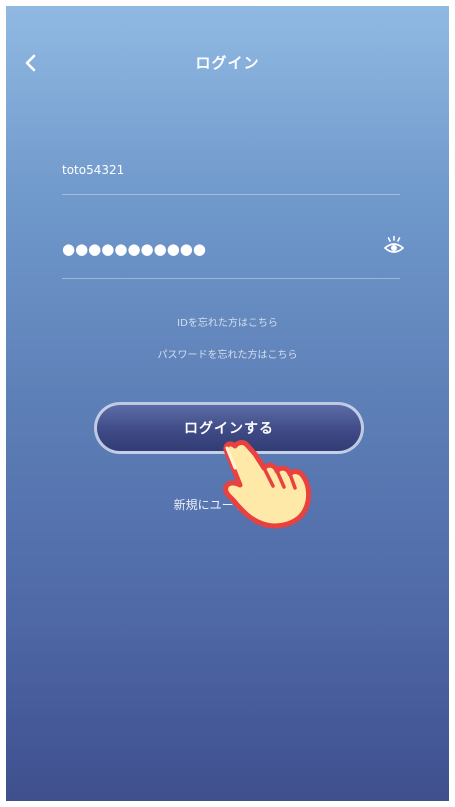 The width and height of the screenshot is (455, 807). I want to click on forgot-id-link: IDを忘れた方はこちら, so click(227, 321).